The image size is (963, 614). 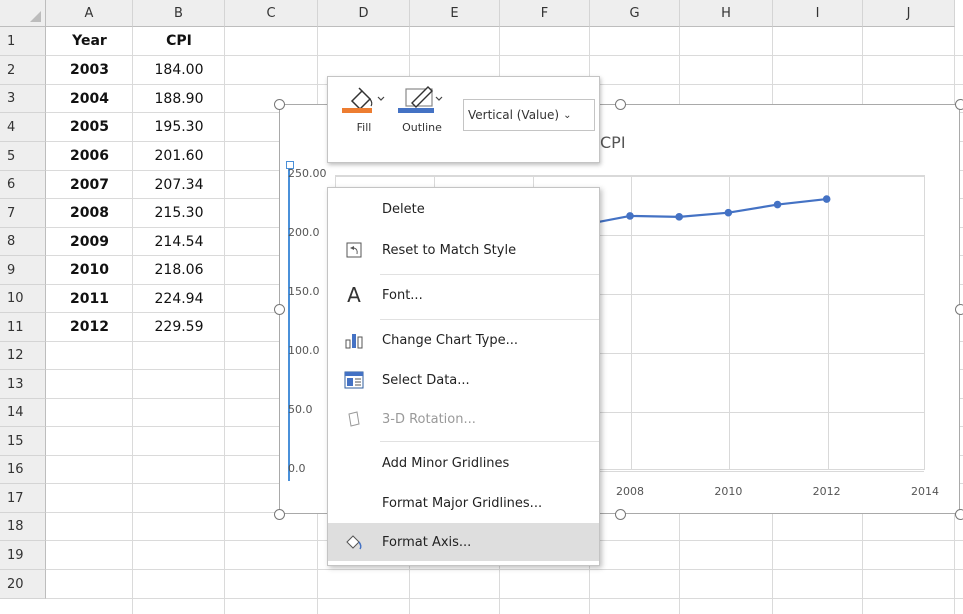 What do you see at coordinates (364, 127) in the screenshot?
I see `fill-label: Fill` at bounding box center [364, 127].